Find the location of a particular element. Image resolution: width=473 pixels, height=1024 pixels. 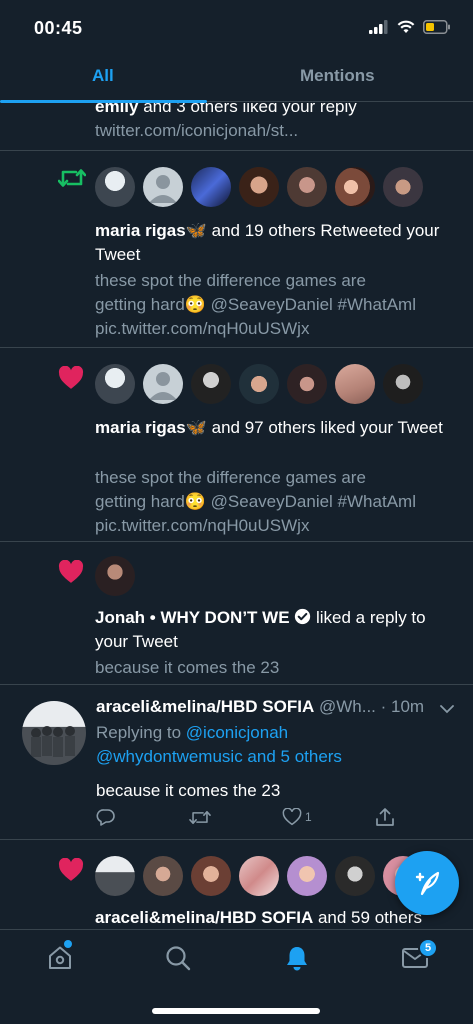

notification-text: emily and 3 others liked your reply is located at coordinates (274, 111).